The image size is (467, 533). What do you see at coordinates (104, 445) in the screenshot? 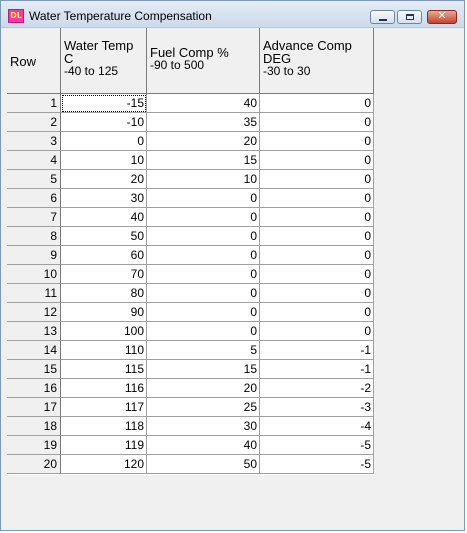
I see `water-temp-cell: 119` at bounding box center [104, 445].